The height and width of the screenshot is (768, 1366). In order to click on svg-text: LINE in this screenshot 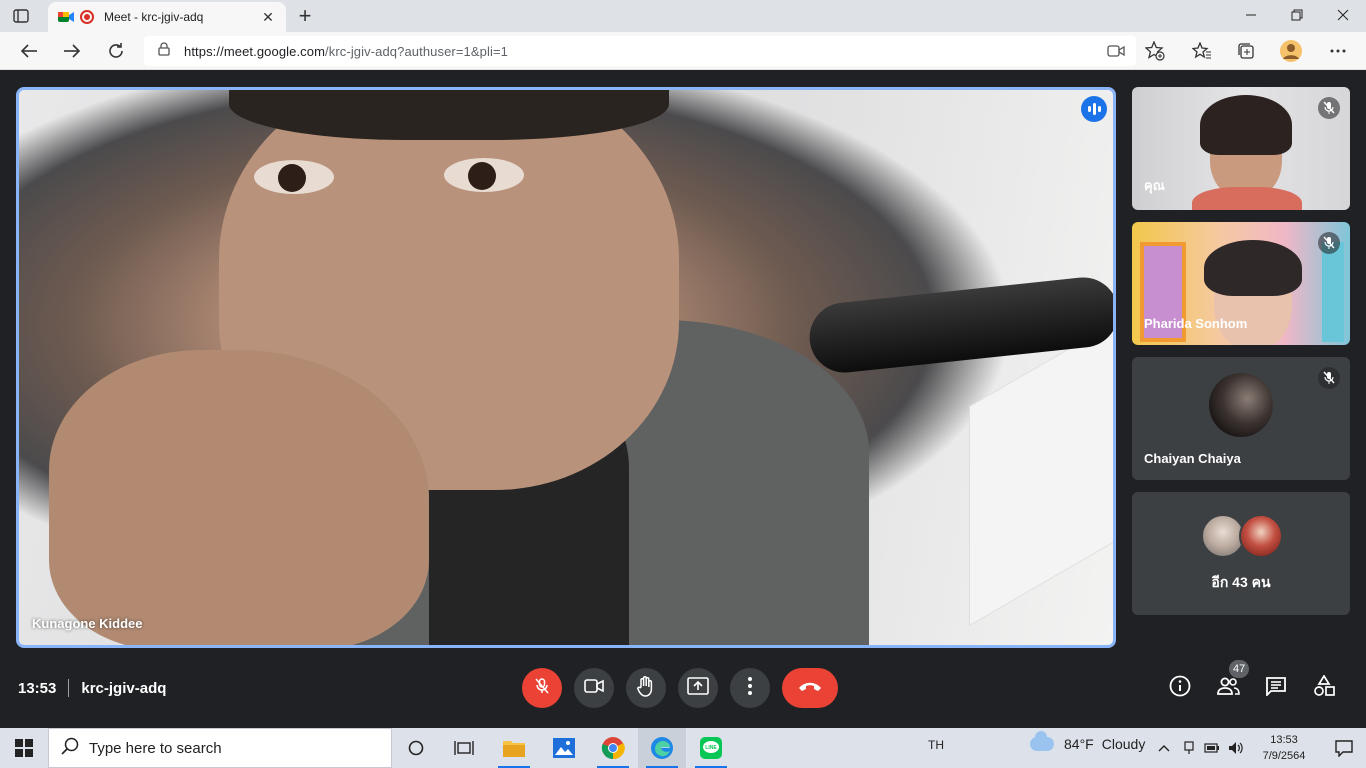, I will do `click(711, 748)`.